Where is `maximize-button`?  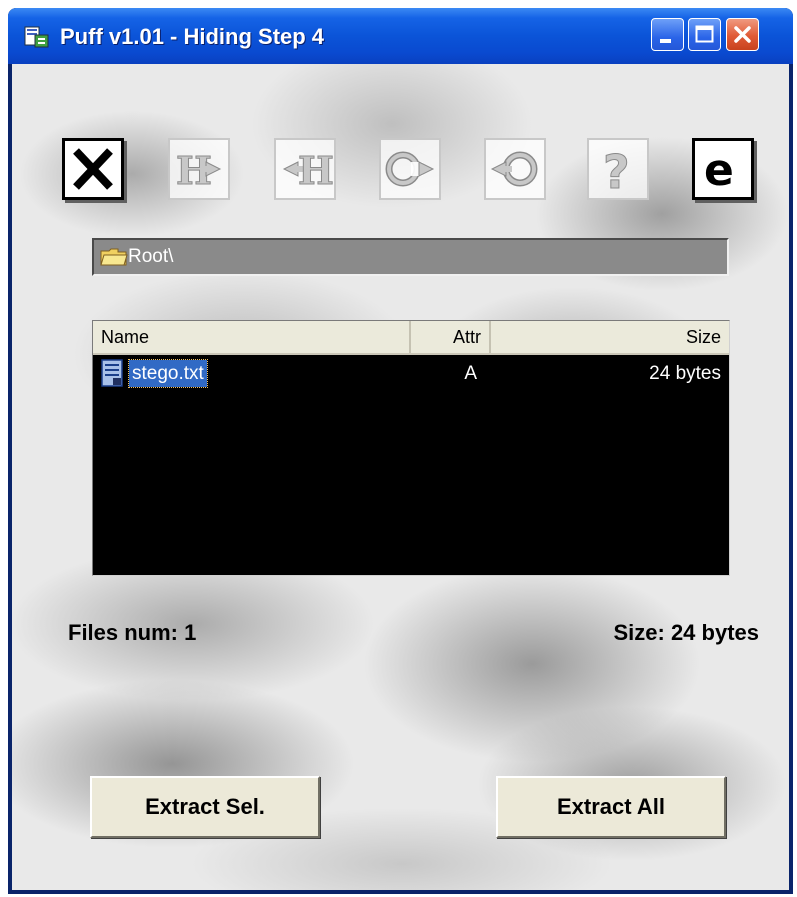 maximize-button is located at coordinates (704, 34).